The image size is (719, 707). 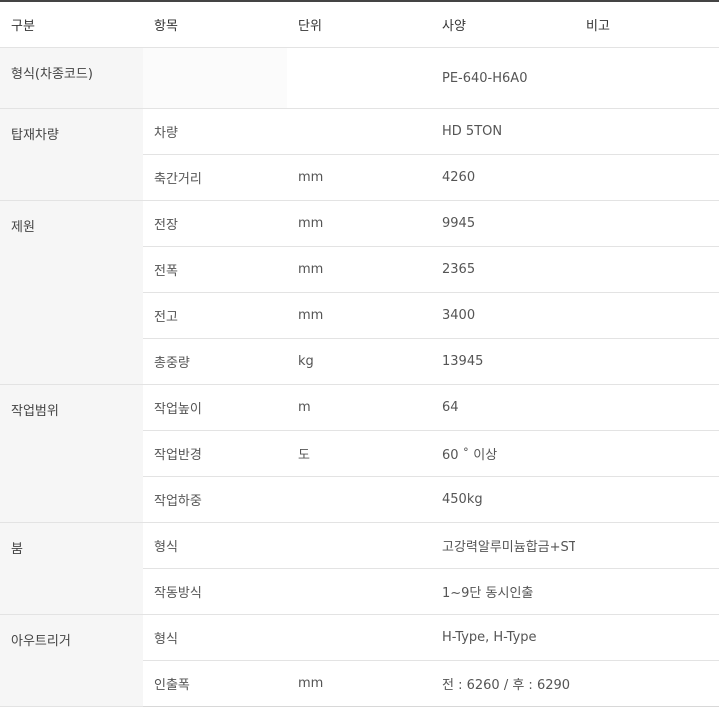 I want to click on group-cell-boom: 붐, so click(x=71, y=568).